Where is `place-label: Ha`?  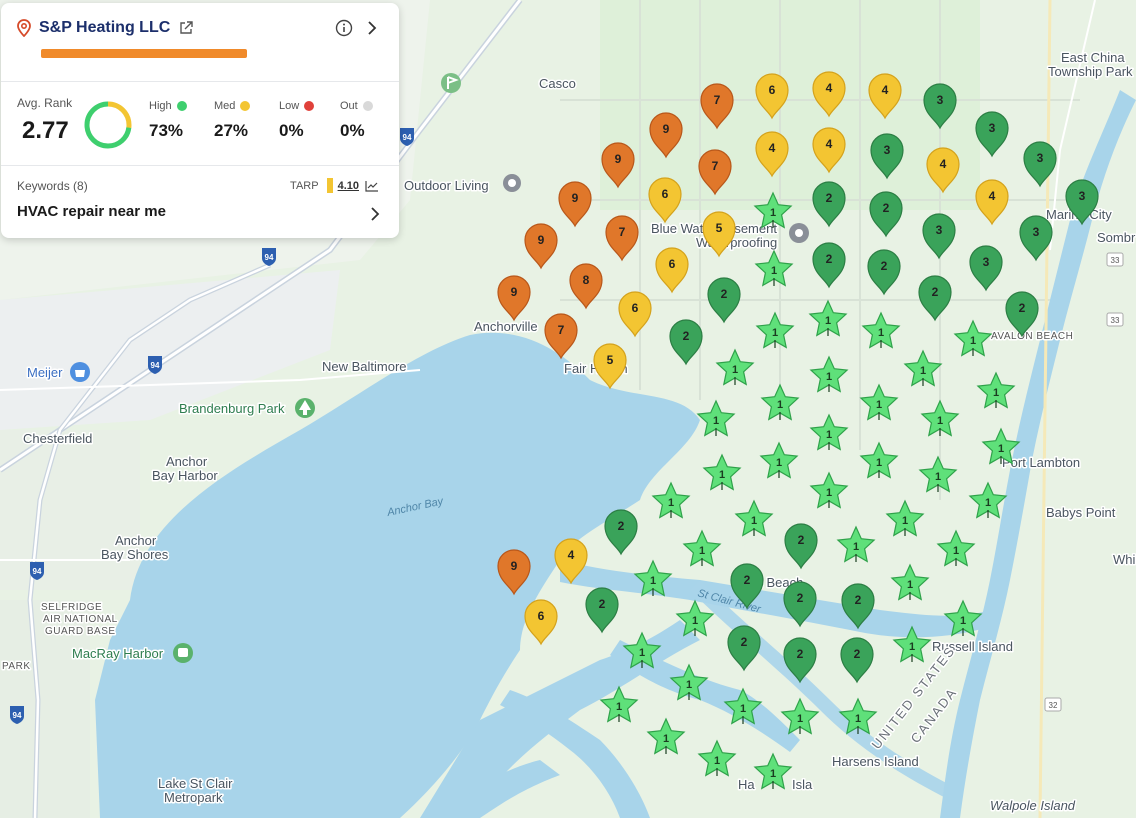
place-label: Ha is located at coordinates (746, 784).